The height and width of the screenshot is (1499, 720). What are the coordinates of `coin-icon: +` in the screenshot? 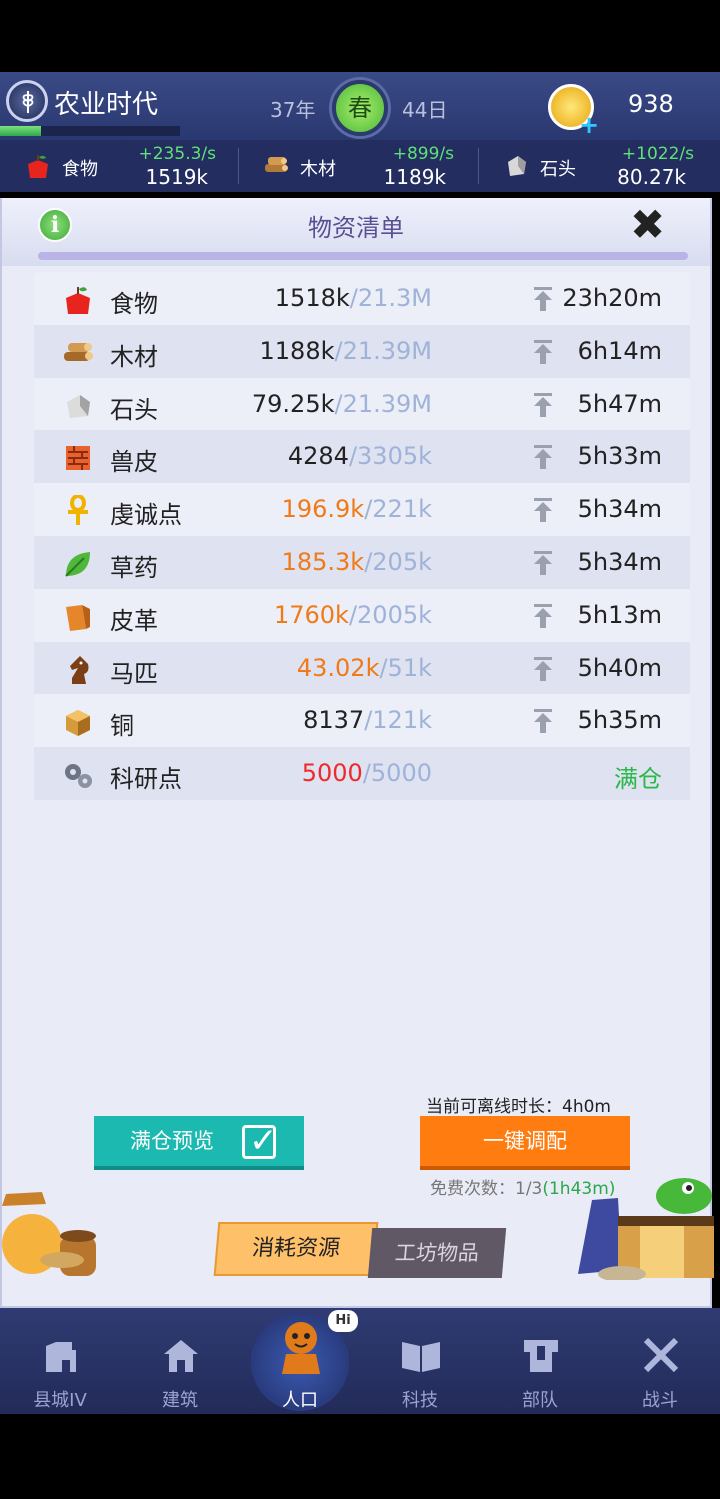 It's located at (573, 111).